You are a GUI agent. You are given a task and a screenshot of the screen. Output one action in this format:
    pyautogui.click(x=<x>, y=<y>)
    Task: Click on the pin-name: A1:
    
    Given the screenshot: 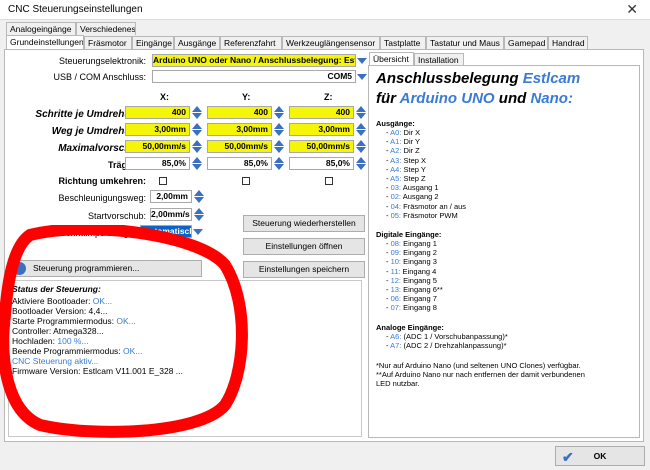 What is the action you would take?
    pyautogui.click(x=396, y=142)
    